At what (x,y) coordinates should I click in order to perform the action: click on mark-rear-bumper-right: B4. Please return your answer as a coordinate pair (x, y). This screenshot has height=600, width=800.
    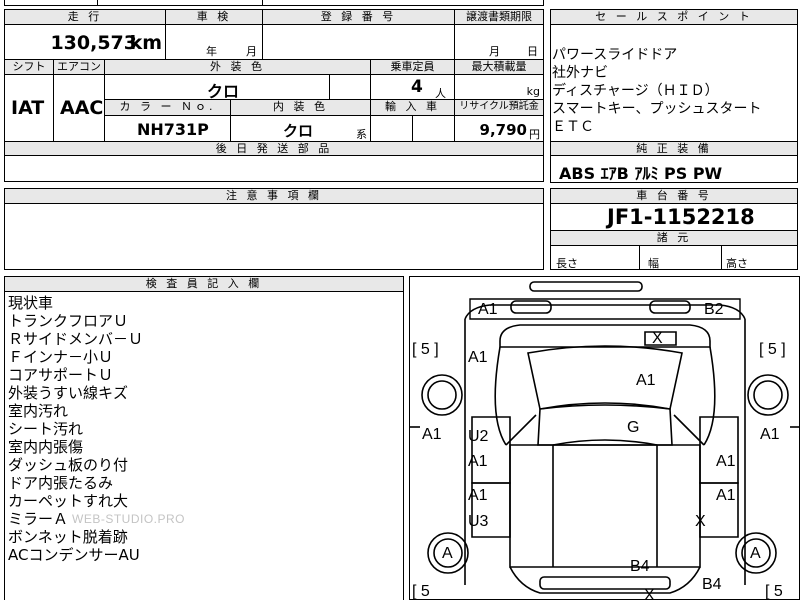
    Looking at the image, I should click on (712, 584).